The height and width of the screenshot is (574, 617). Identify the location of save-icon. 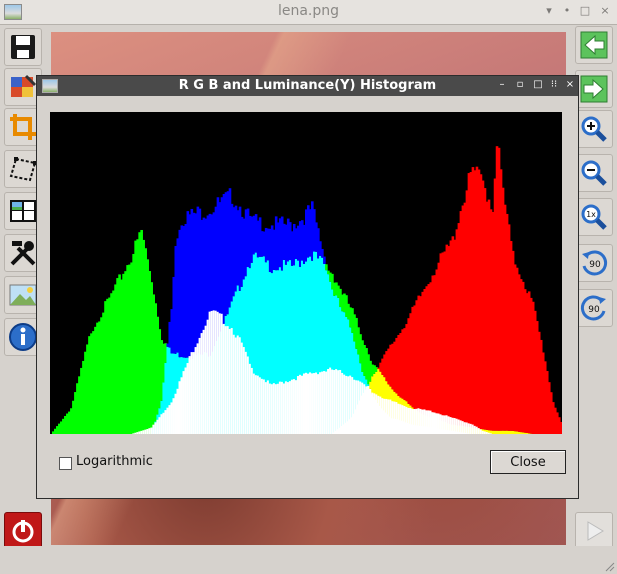
(23, 47).